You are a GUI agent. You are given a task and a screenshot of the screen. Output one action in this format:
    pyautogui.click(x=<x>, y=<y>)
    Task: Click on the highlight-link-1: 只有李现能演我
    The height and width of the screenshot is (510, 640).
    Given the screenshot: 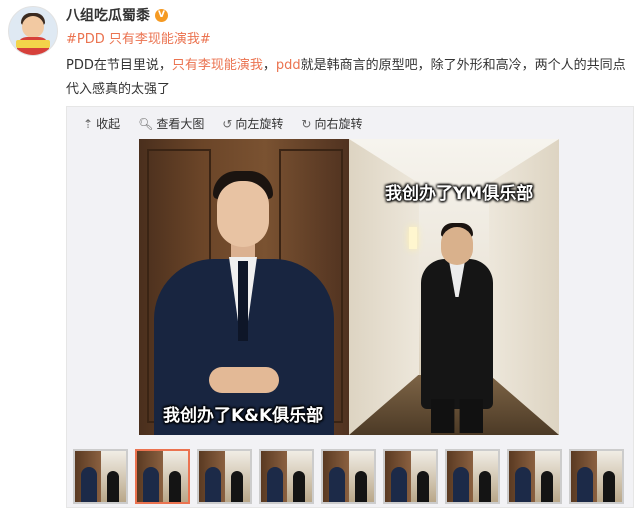 What is the action you would take?
    pyautogui.click(x=217, y=65)
    